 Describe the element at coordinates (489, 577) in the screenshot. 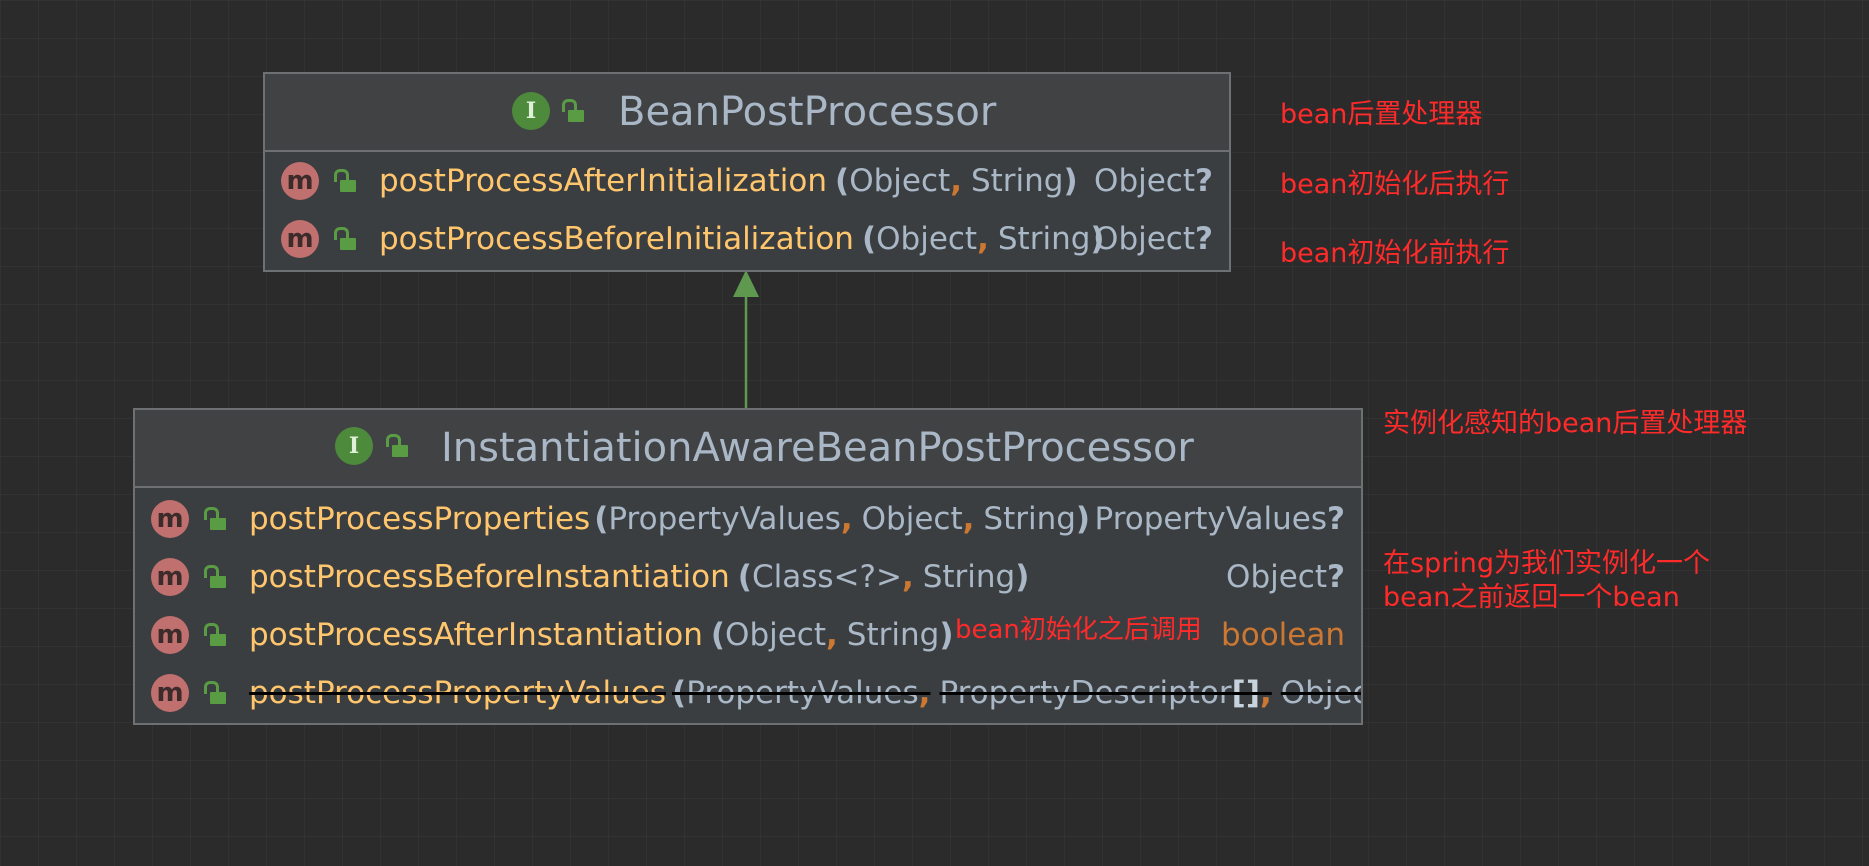

I see `method-name: postProcessBeforeInstantiation` at that location.